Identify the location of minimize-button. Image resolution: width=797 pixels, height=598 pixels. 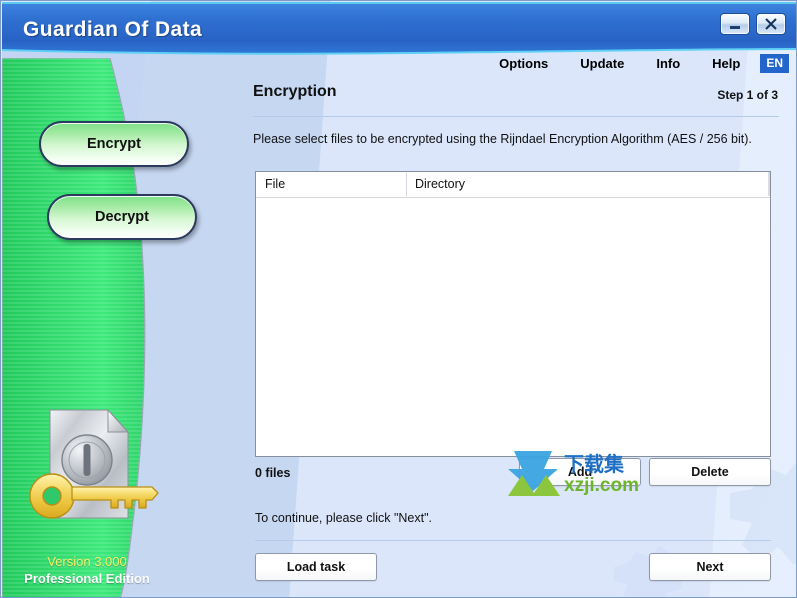
(735, 24).